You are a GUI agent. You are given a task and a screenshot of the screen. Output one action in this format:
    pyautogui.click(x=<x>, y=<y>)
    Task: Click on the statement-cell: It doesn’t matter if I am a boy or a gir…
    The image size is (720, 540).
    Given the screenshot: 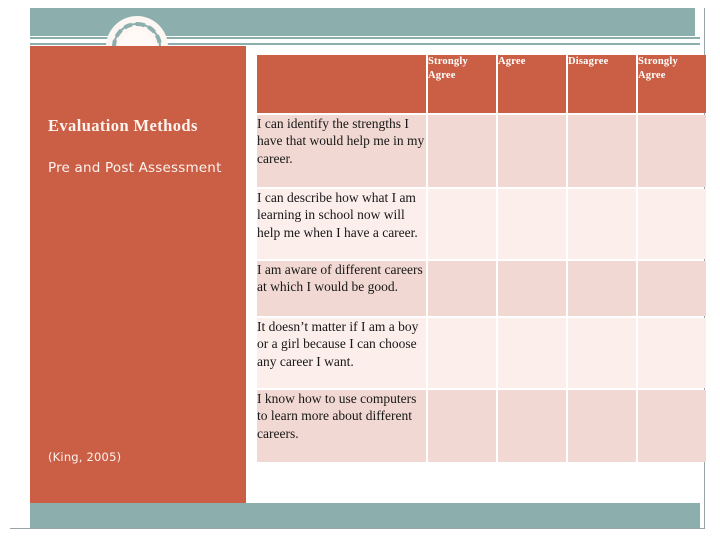 What is the action you would take?
    pyautogui.click(x=341, y=353)
    